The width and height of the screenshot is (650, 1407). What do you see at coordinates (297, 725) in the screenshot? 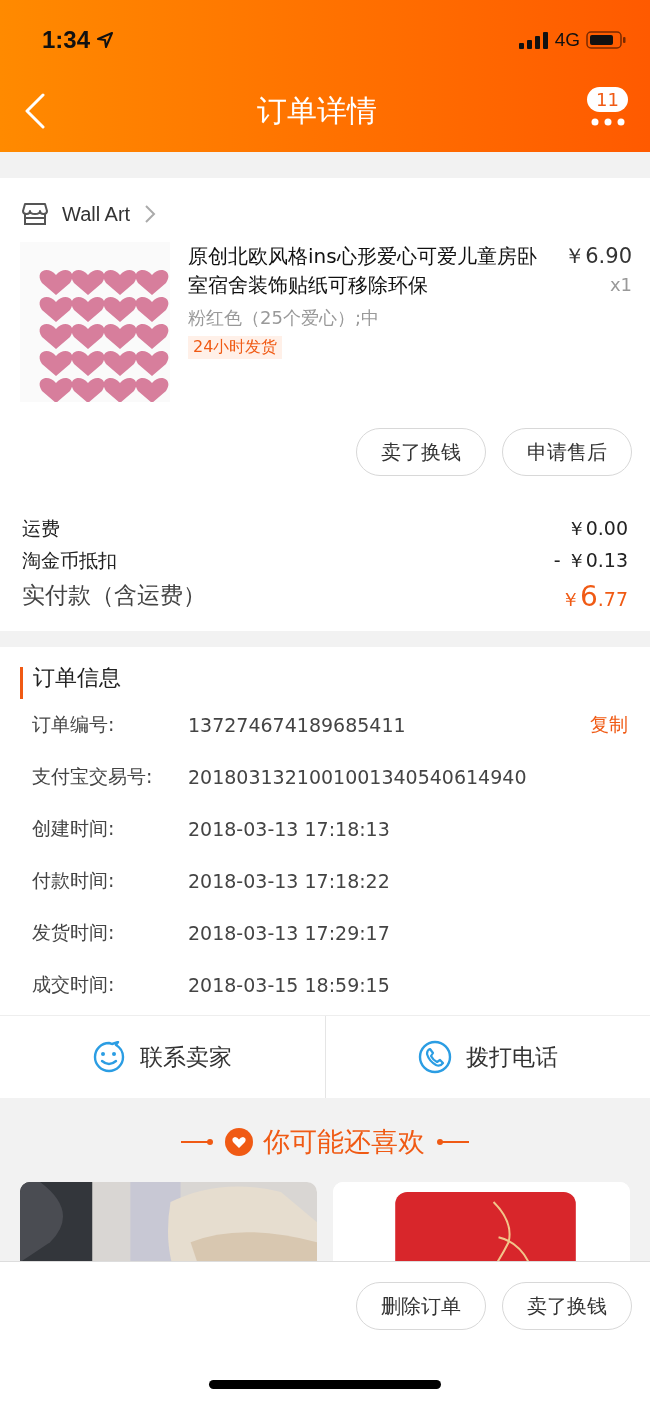
I see `info-value: 137274674189685411` at bounding box center [297, 725].